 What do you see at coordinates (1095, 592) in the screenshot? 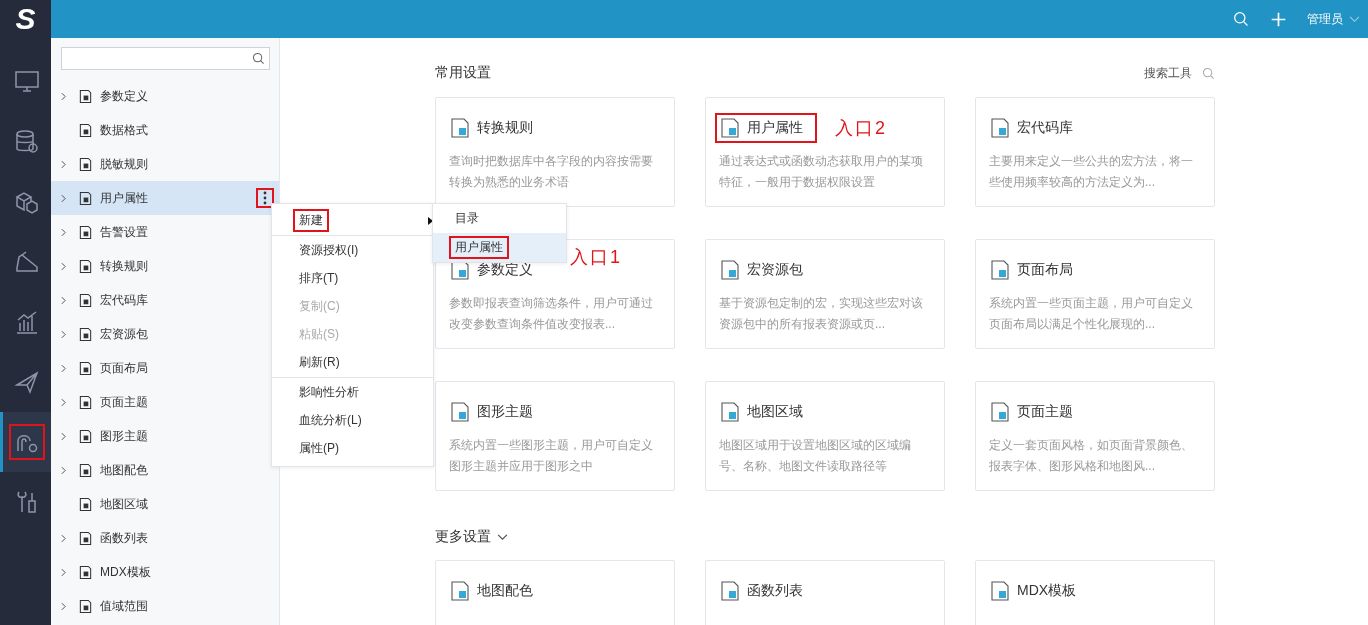
I see `settings-card: MDX模板` at bounding box center [1095, 592].